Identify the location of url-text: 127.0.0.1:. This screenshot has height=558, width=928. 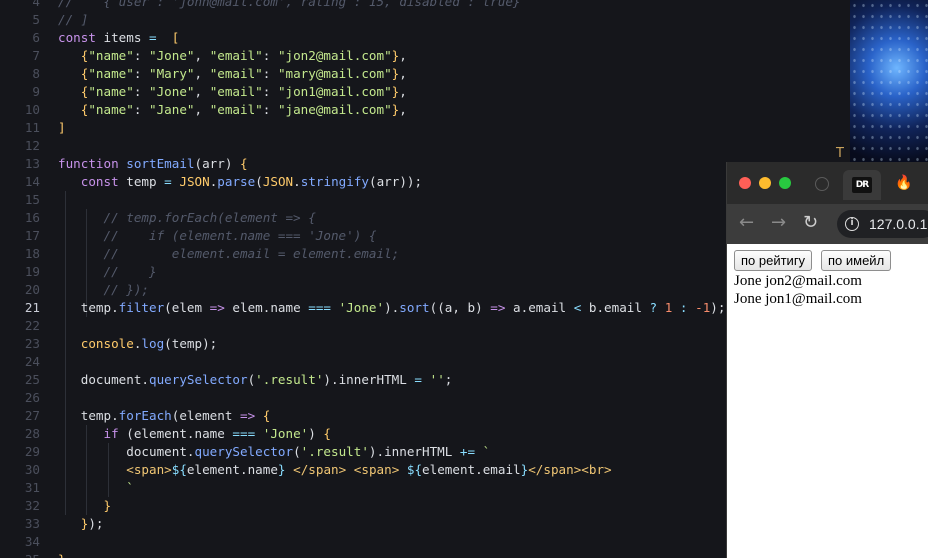
(898, 224).